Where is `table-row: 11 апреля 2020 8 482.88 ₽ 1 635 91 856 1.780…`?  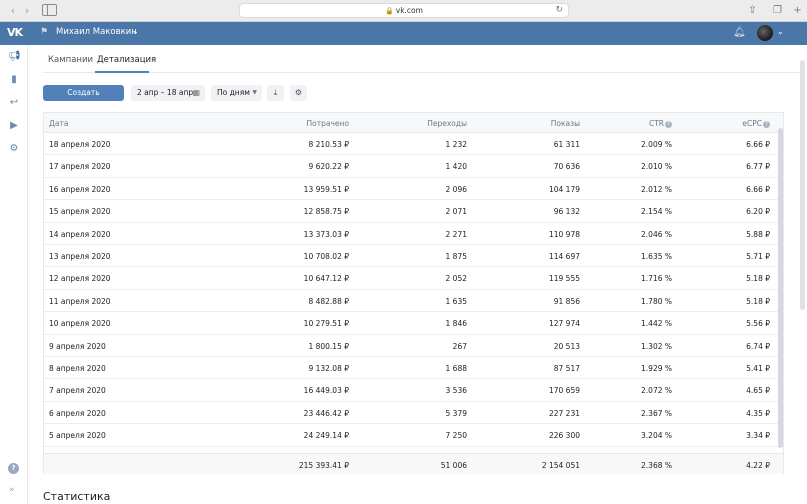
table-row: 11 апреля 2020 8 482.88 ₽ 1 635 91 856 1.780… is located at coordinates (413, 301).